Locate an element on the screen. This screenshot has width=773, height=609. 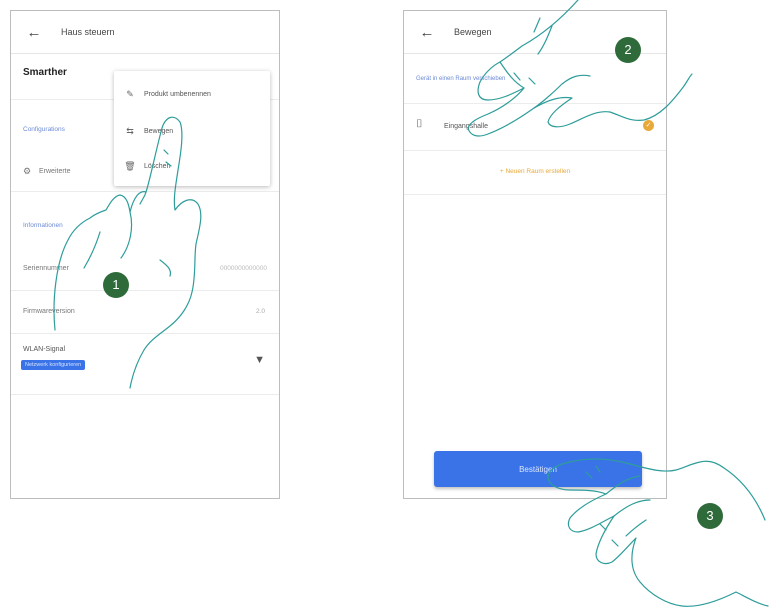
menu-item-delete: 🗑 Löschen is located at coordinates (147, 166).